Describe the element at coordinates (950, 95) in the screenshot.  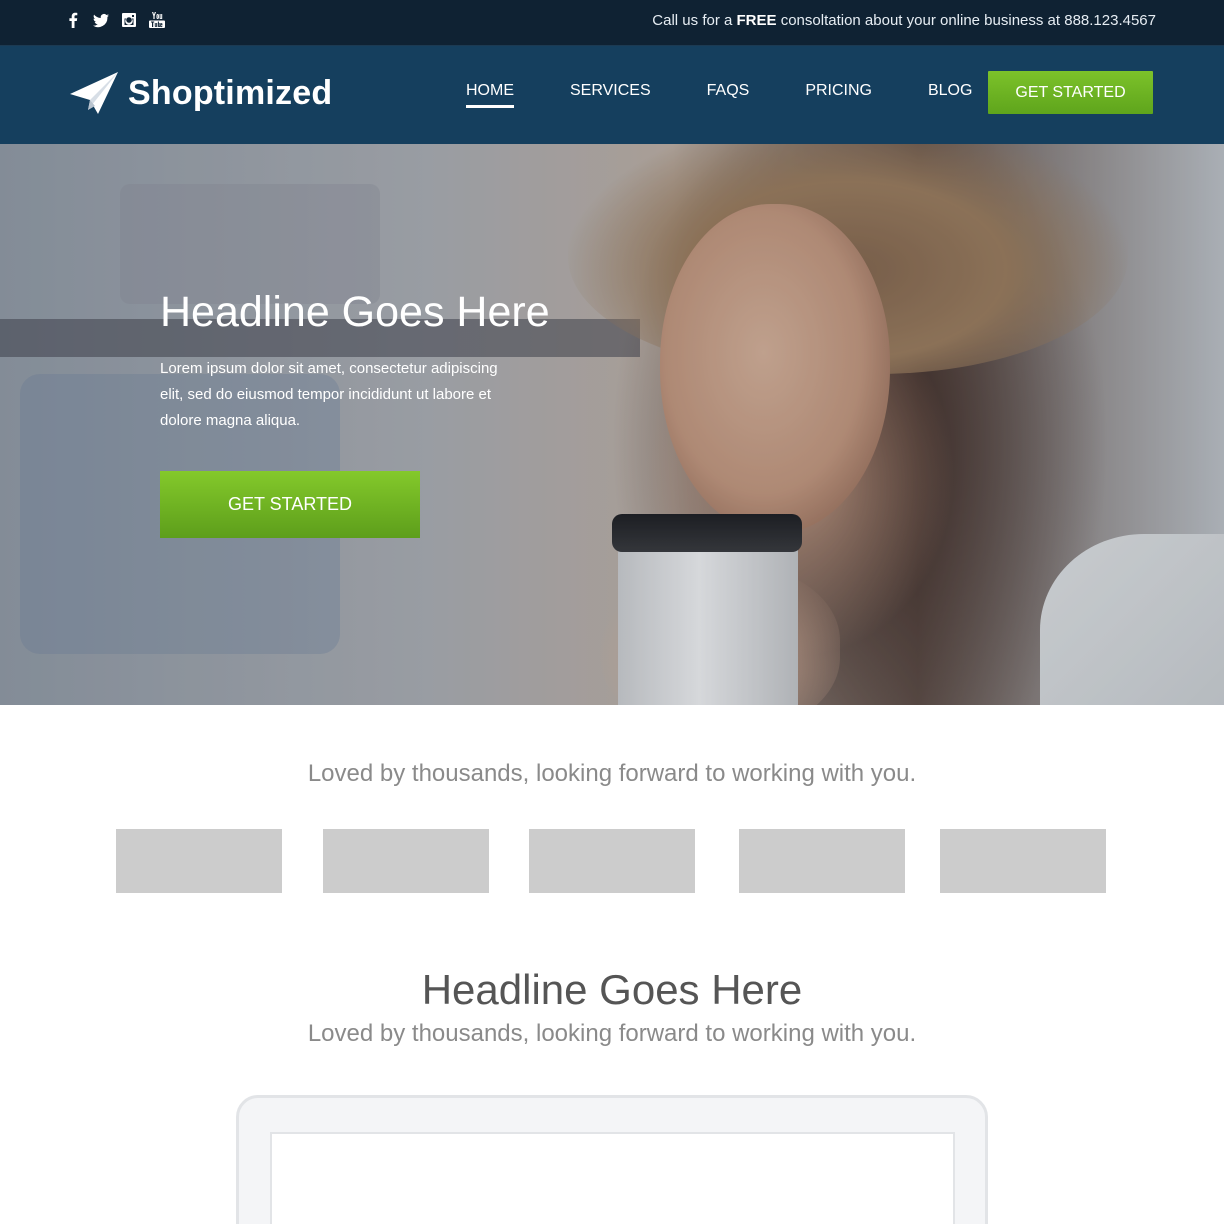
I see `nav-blog: BLOG` at that location.